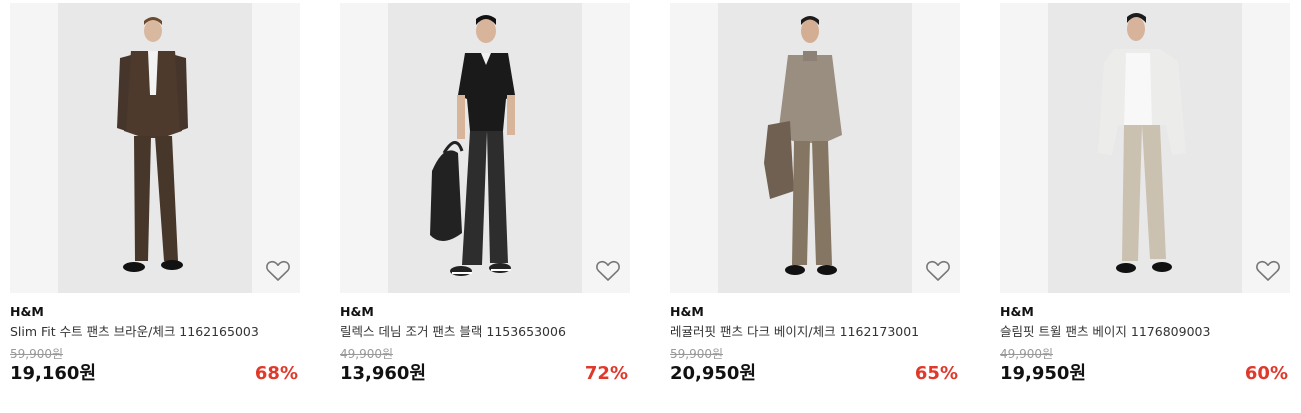 The width and height of the screenshot is (1301, 413). I want to click on product-name: 릴렉스 데님 조거 팬츠 블랙 1153653006, so click(485, 332).